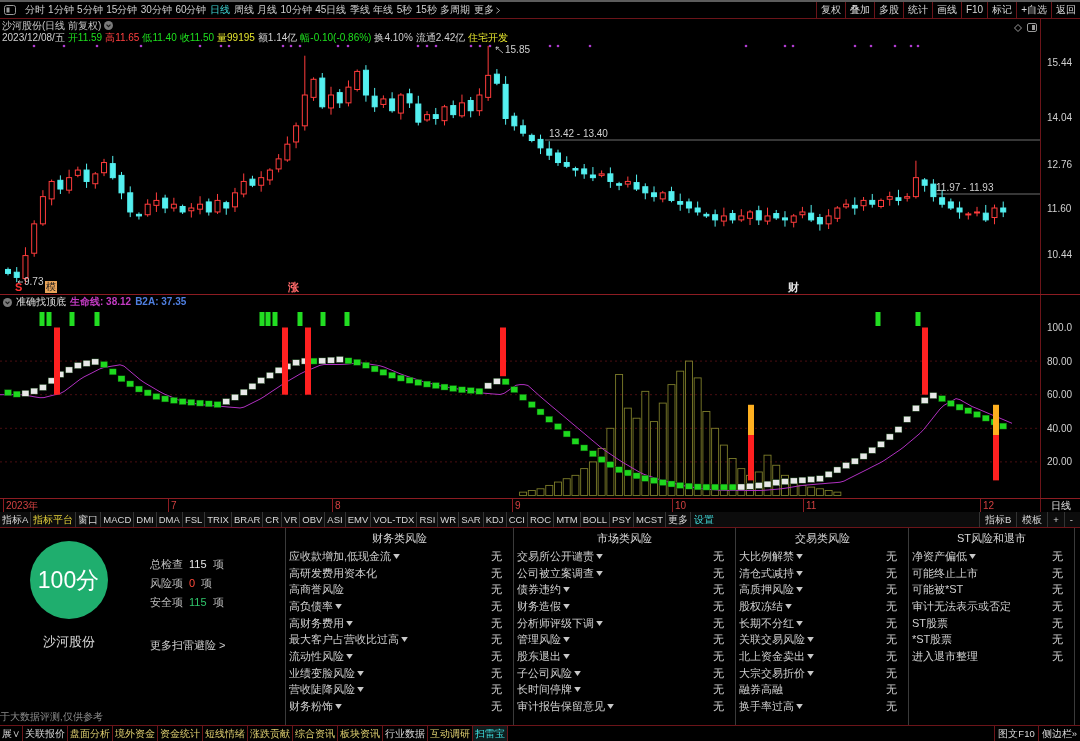 The height and width of the screenshot is (741, 1080). What do you see at coordinates (567, 519) in the screenshot?
I see `indicator-tab: MTM` at bounding box center [567, 519].